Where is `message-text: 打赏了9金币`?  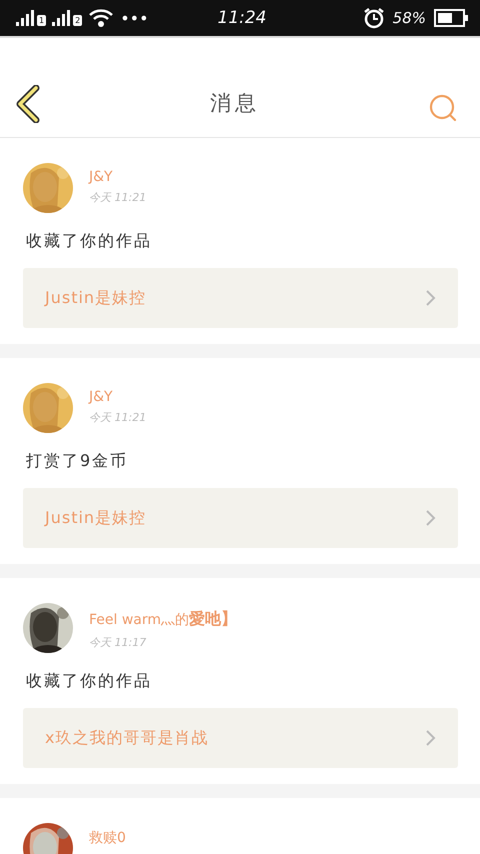
message-text: 打赏了9金币 is located at coordinates (78, 461).